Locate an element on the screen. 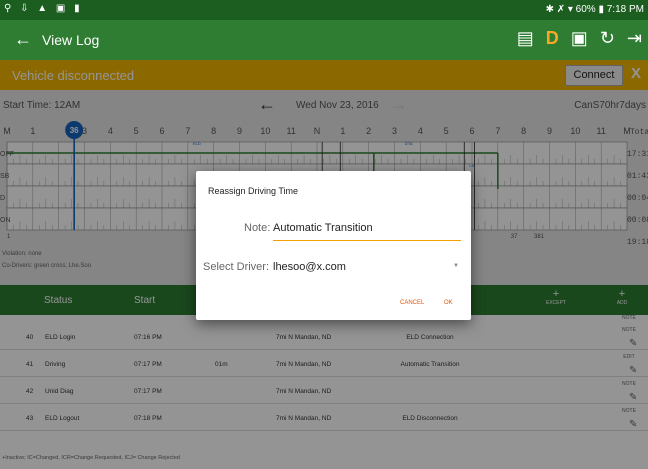 This screenshot has height=469, width=648. back-arrow-icon: ← is located at coordinates (23, 39).